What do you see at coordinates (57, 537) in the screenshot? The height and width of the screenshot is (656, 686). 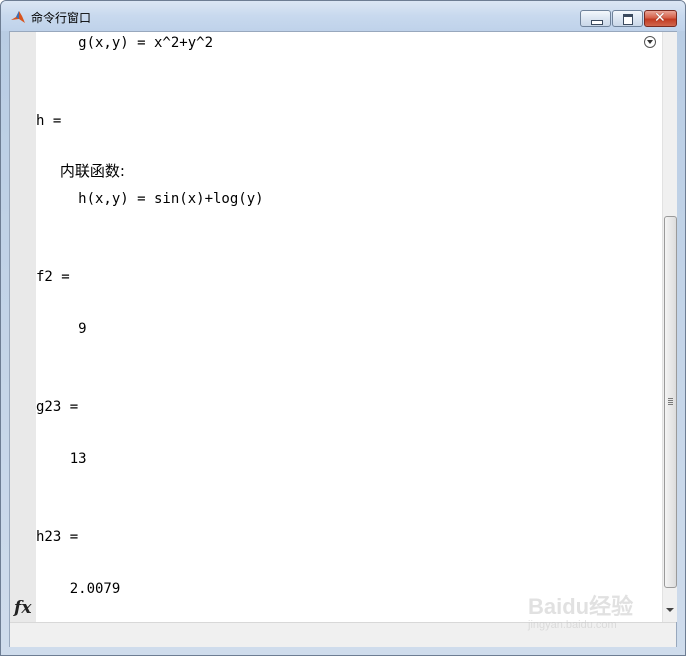 I see `console-line: h23 =` at bounding box center [57, 537].